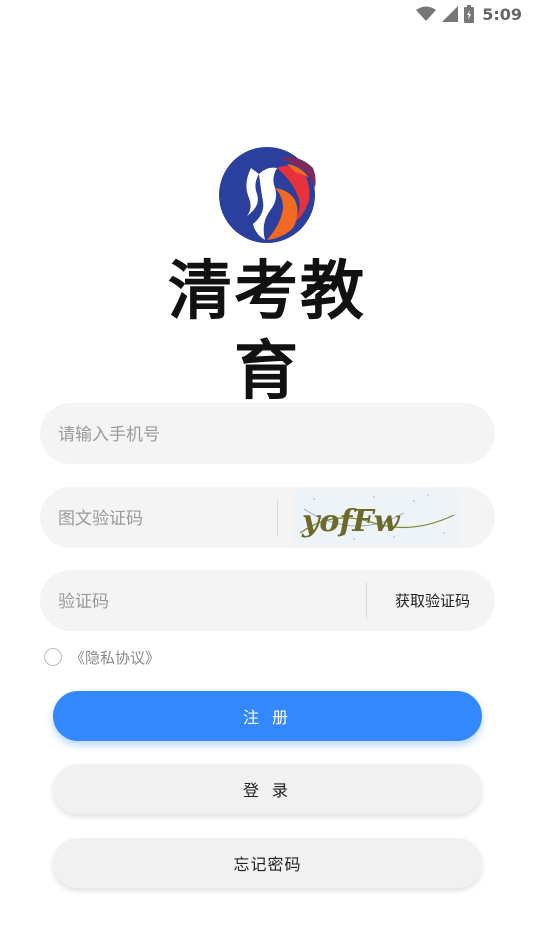 This screenshot has width=534, height=950. I want to click on wifi-icon, so click(426, 14).